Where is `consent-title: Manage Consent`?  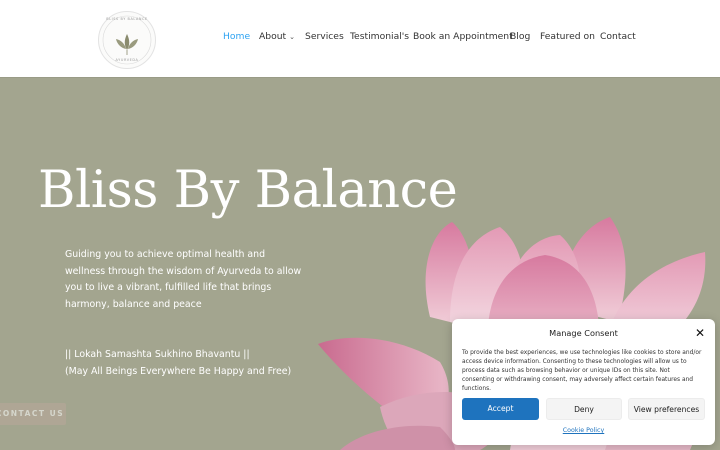
consent-title: Manage Consent is located at coordinates (583, 333).